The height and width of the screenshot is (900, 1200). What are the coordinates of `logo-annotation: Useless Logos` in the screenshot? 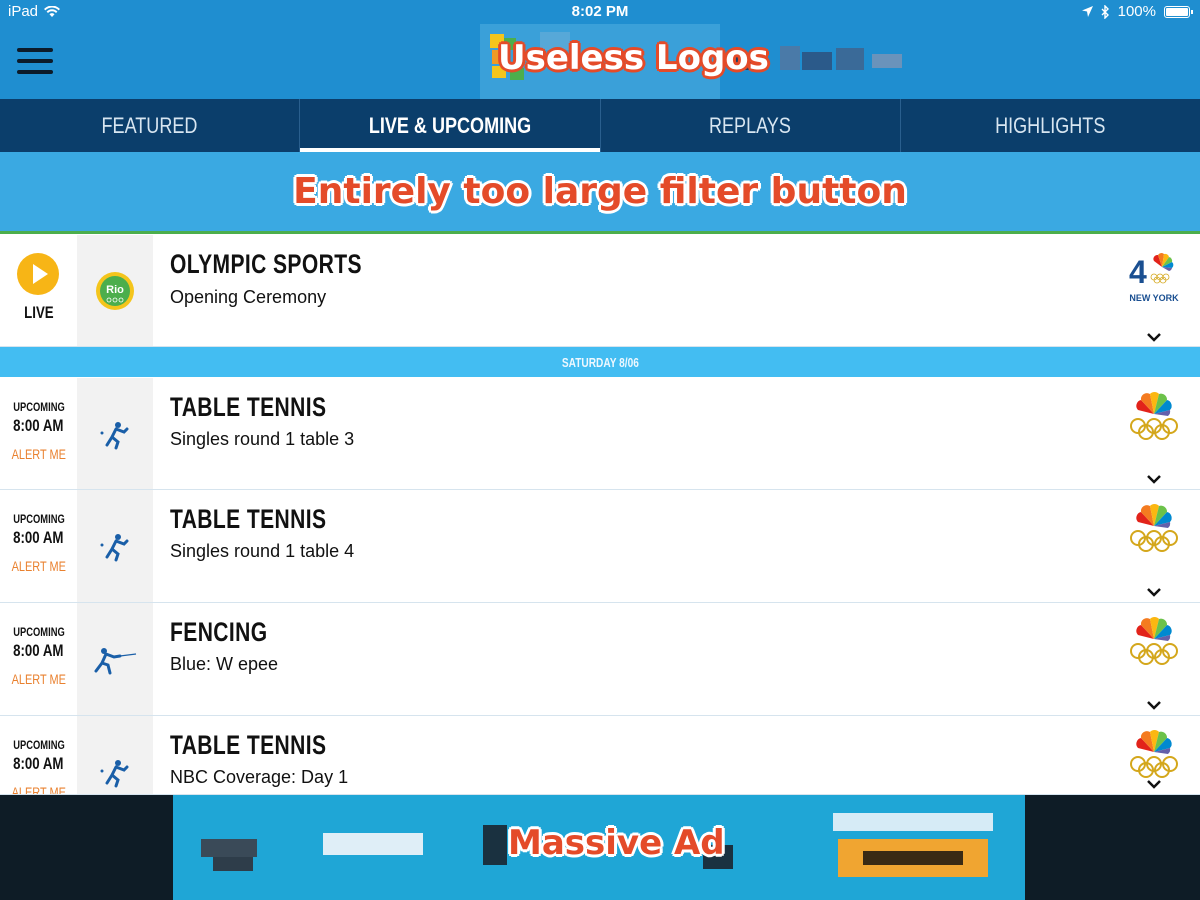 It's located at (633, 58).